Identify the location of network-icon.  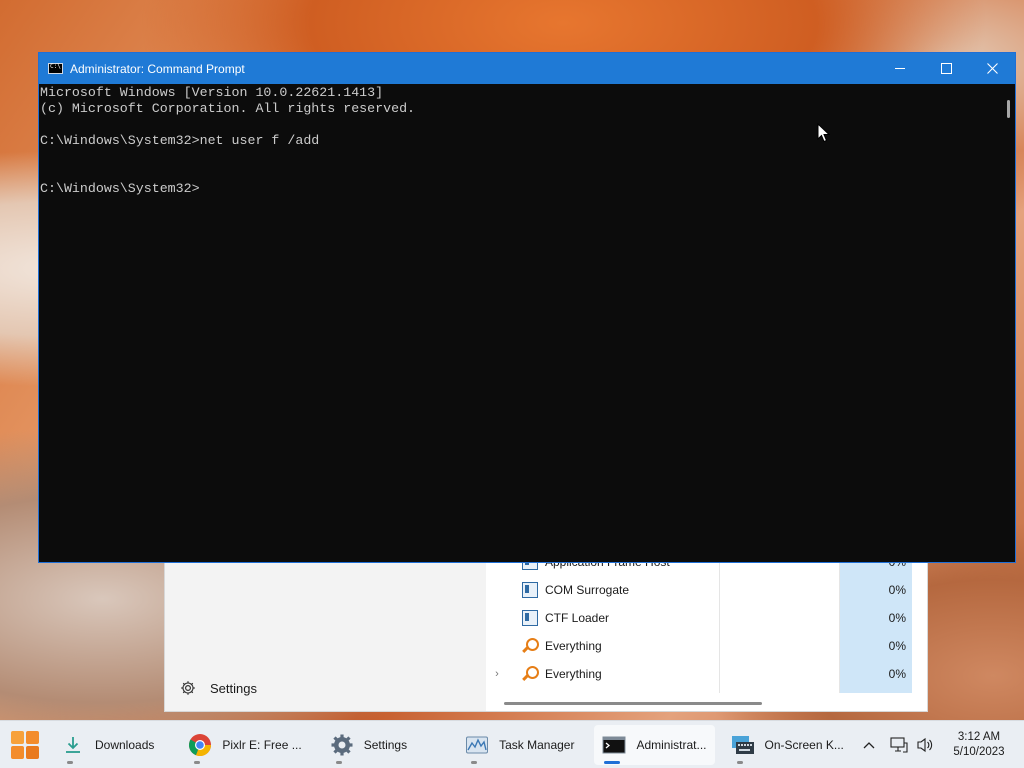
(899, 745).